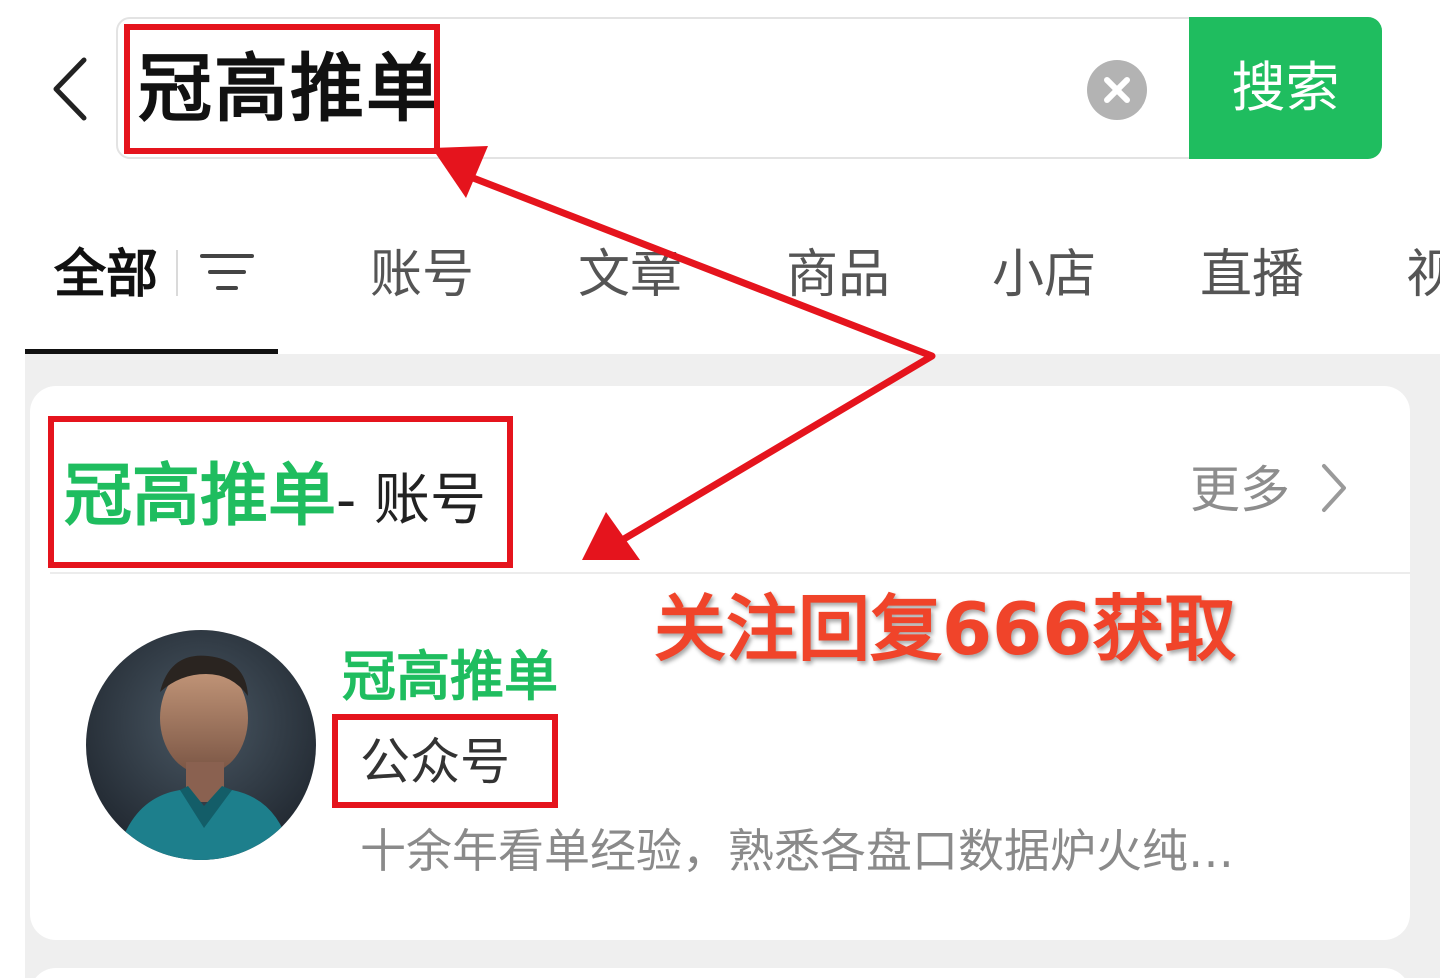 The image size is (1440, 978). I want to click on filter-button, so click(227, 272).